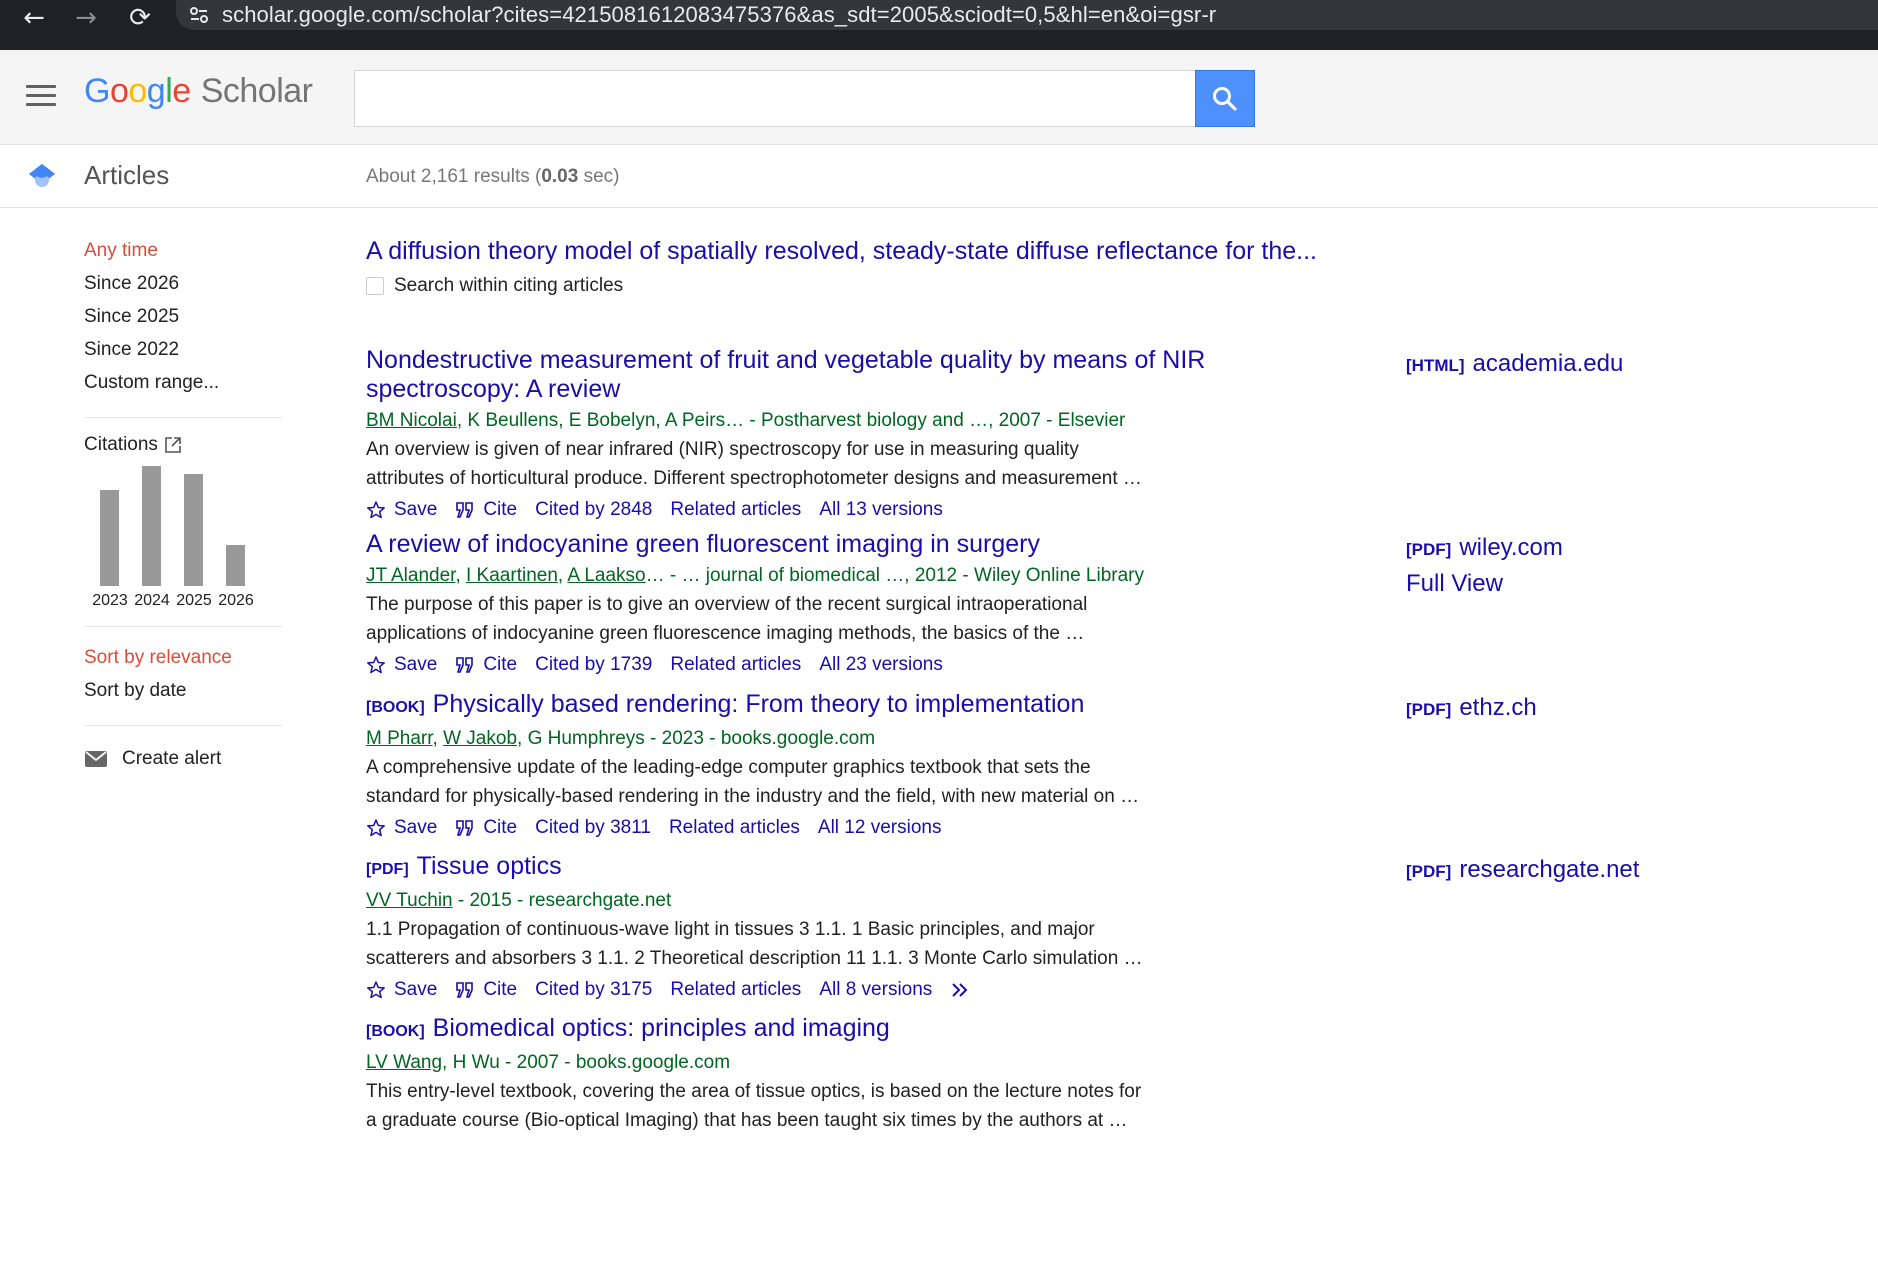  Describe the element at coordinates (593, 990) in the screenshot. I see `cited-by-link: Cited by 3175` at that location.